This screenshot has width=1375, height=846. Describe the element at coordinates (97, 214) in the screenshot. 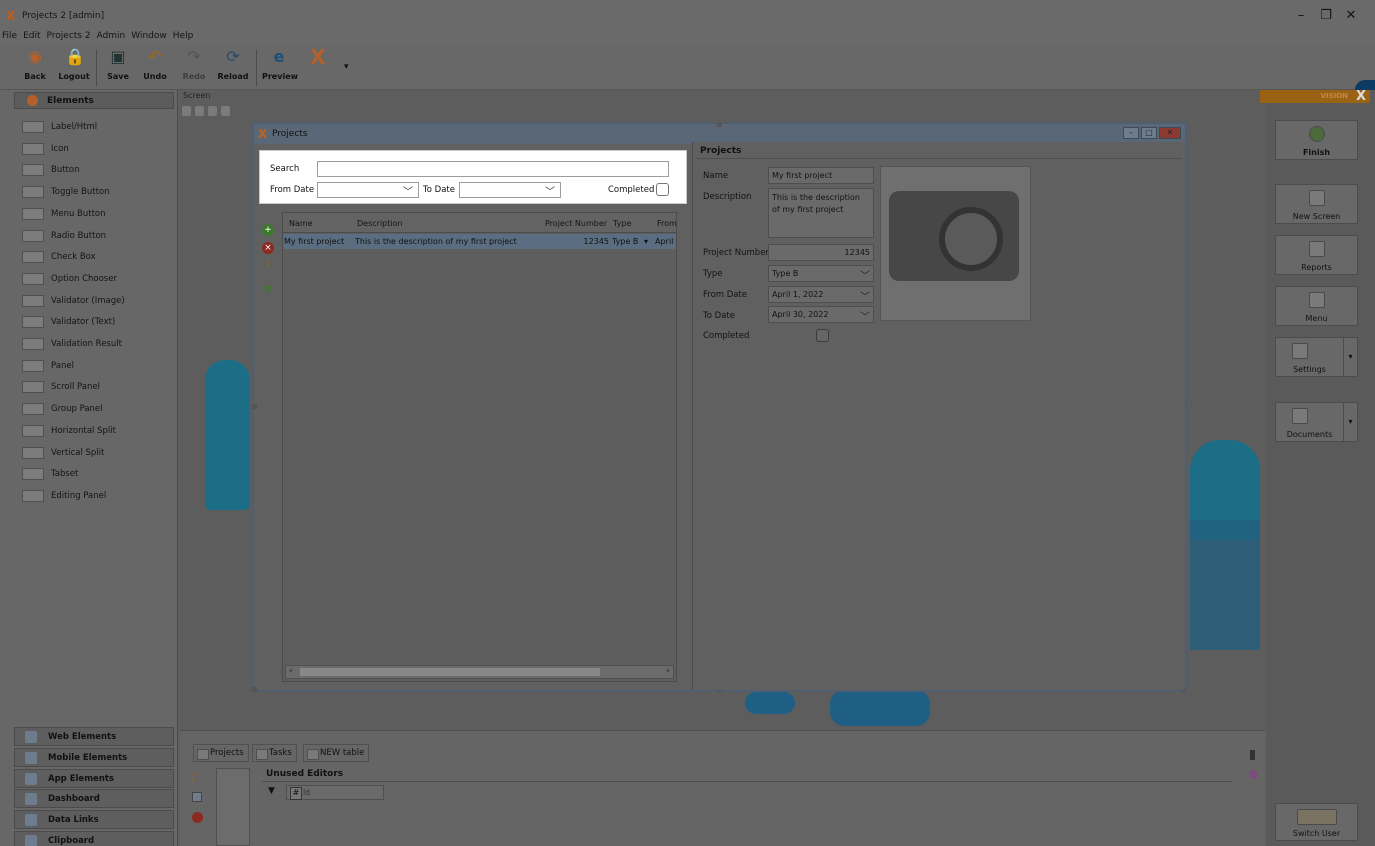

I see `element-item: Menu Button` at that location.